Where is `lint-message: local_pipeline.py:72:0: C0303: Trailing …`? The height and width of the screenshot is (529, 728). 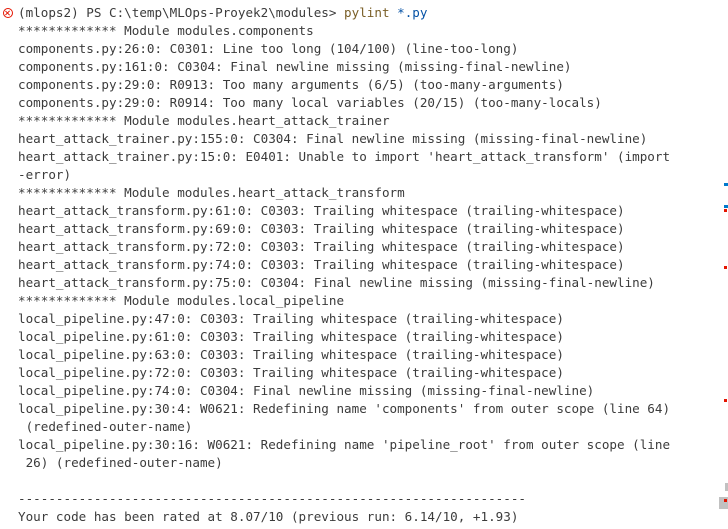
lint-message: local_pipeline.py:72:0: C0303: Trailing … is located at coordinates (291, 372).